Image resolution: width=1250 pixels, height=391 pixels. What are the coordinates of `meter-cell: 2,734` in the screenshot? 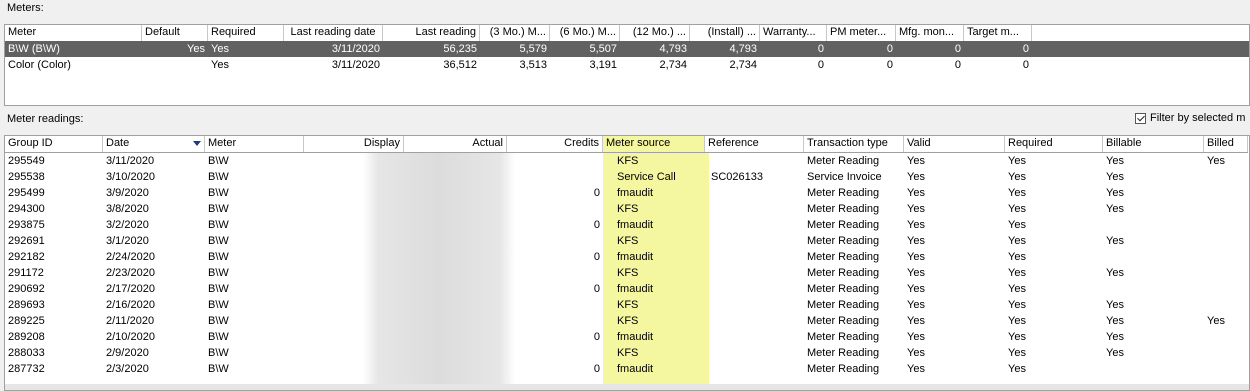 It's located at (673, 65).